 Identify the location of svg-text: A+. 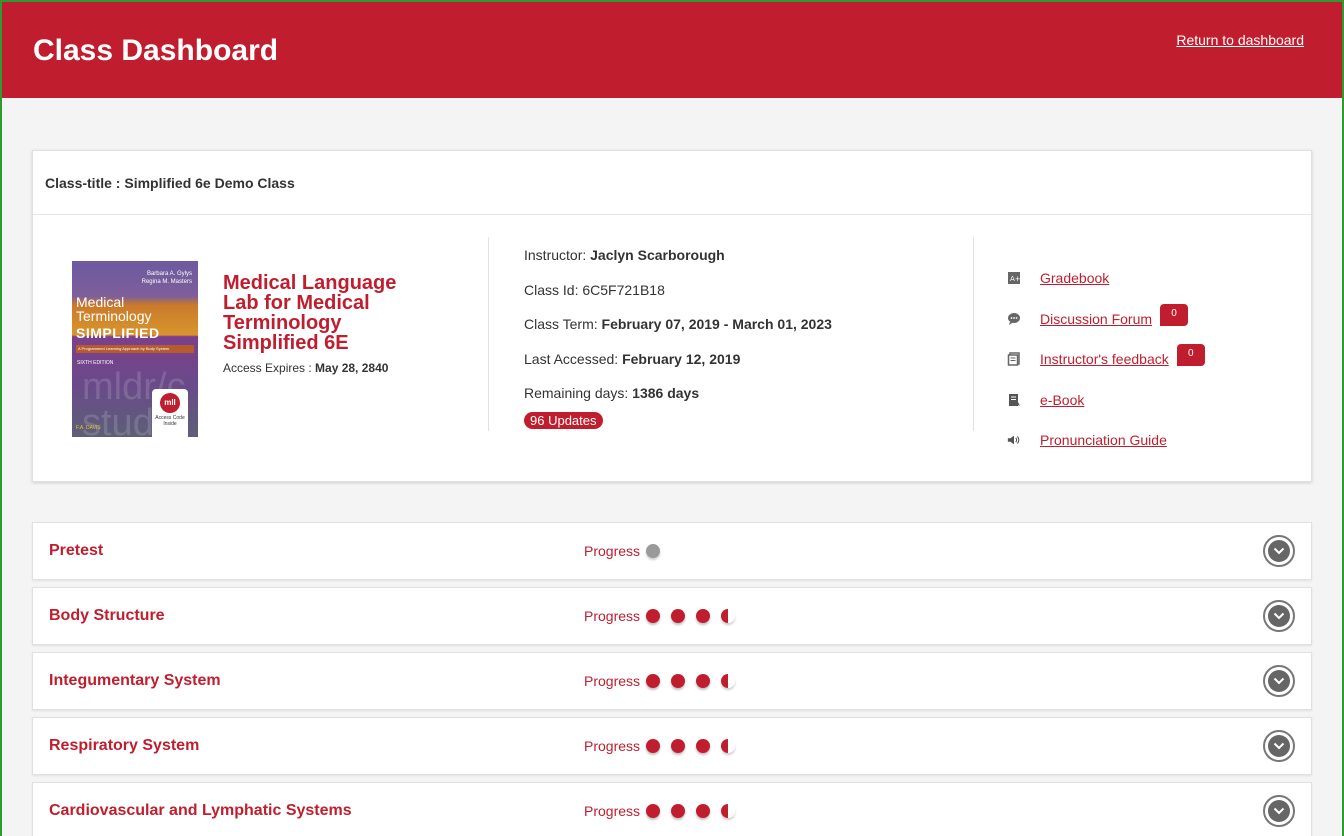
(1015, 279).